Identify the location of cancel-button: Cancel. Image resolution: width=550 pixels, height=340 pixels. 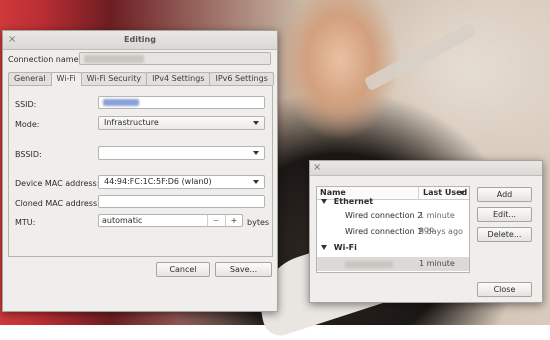
(183, 269).